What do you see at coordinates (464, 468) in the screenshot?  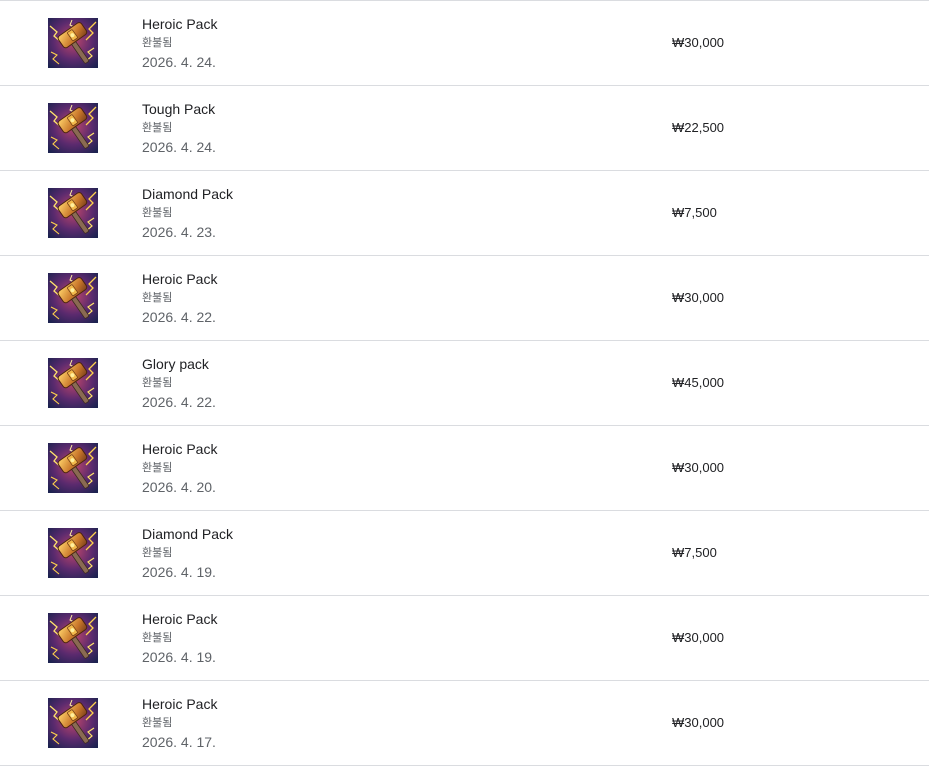 I see `purchase-row: Heroic Pack 환불됨 2026. 4. 20. ₩30,000` at bounding box center [464, 468].